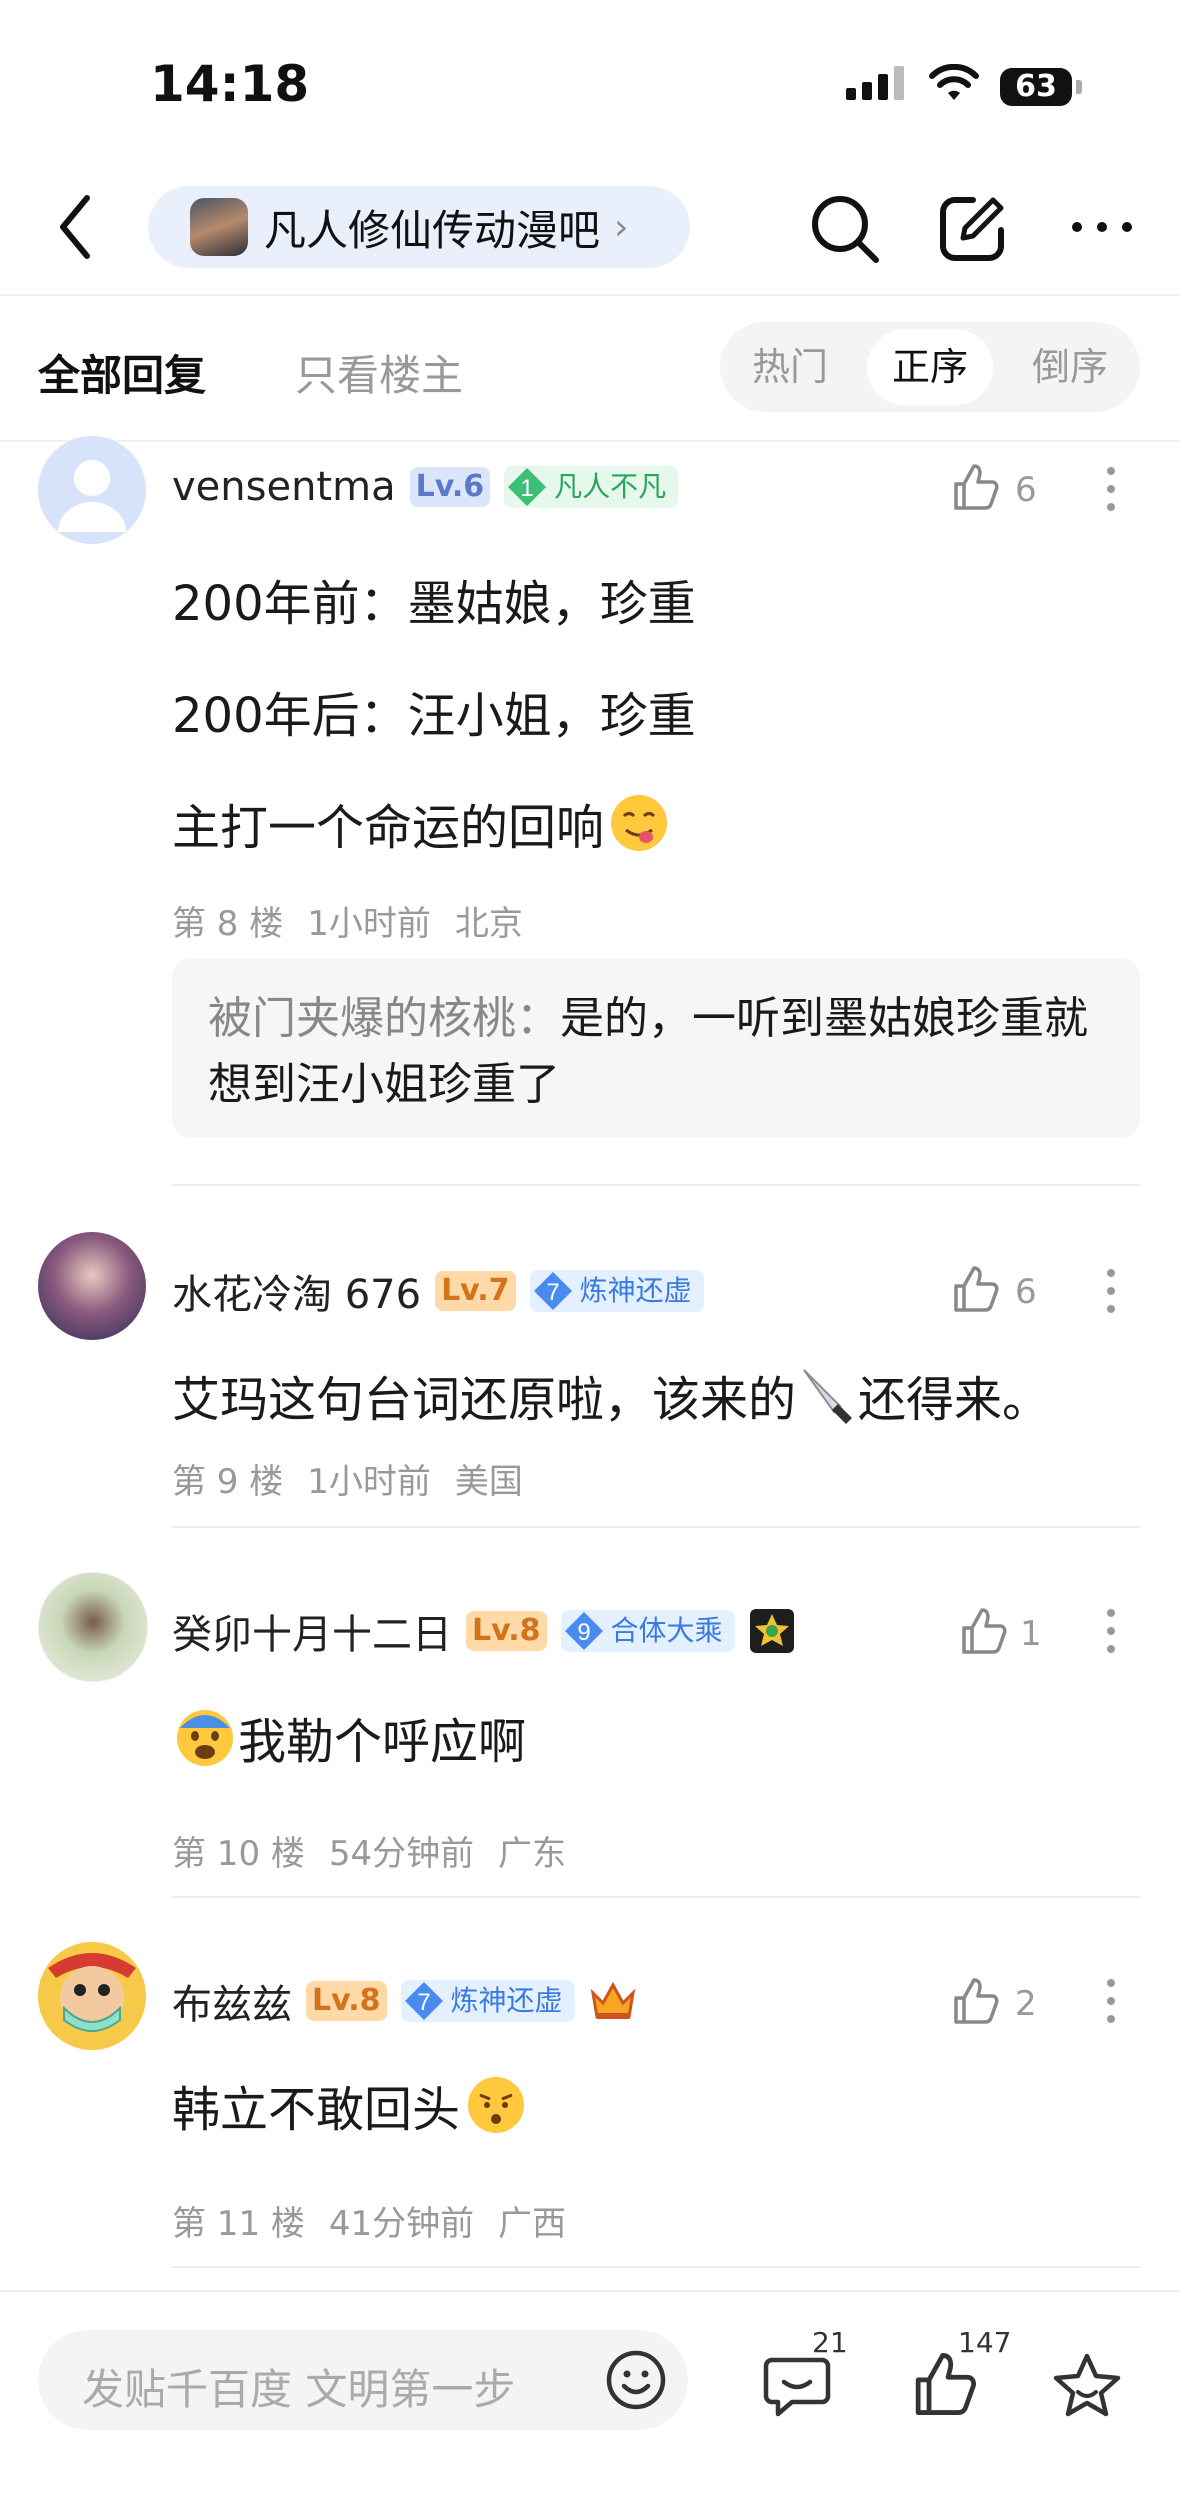  I want to click on sub-reply: 被门夹爆的核桃：是的，一听到墨姑娘珍重就想到汪小姐珍重了, so click(656, 1048).